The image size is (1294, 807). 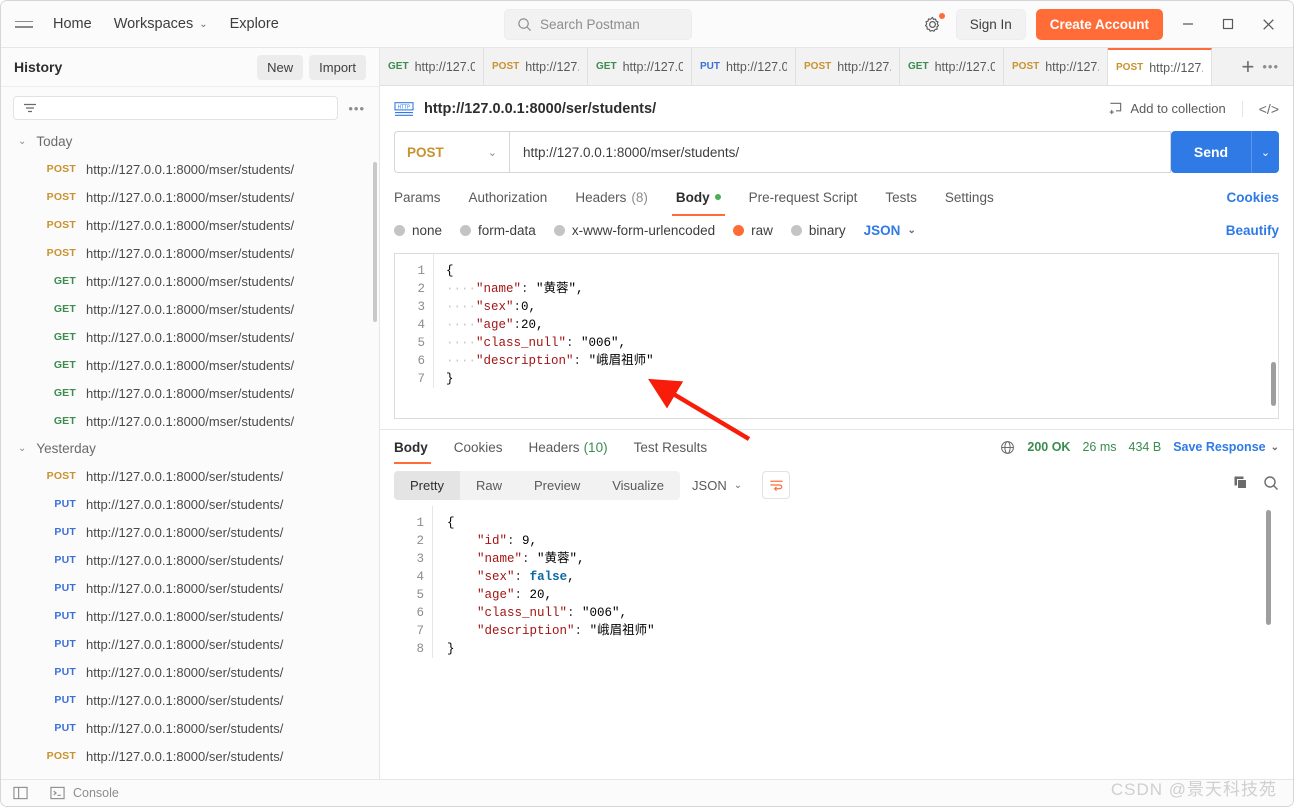 What do you see at coordinates (451, 152) in the screenshot?
I see `method-select: POST ⌄` at bounding box center [451, 152].